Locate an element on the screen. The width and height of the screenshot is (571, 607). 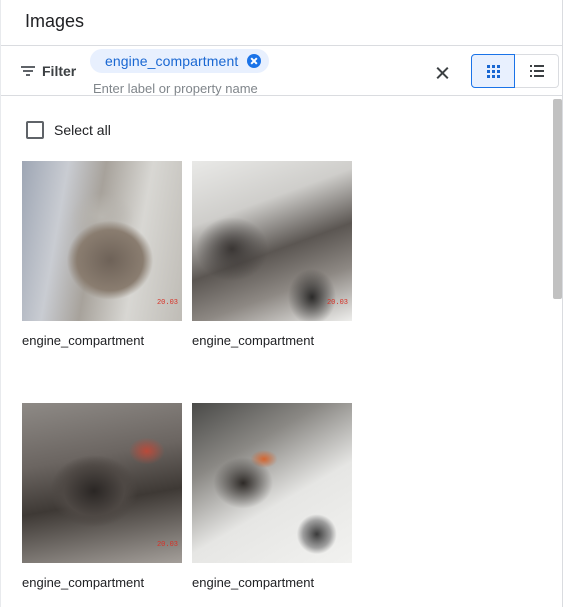
list-icon is located at coordinates (536, 71).